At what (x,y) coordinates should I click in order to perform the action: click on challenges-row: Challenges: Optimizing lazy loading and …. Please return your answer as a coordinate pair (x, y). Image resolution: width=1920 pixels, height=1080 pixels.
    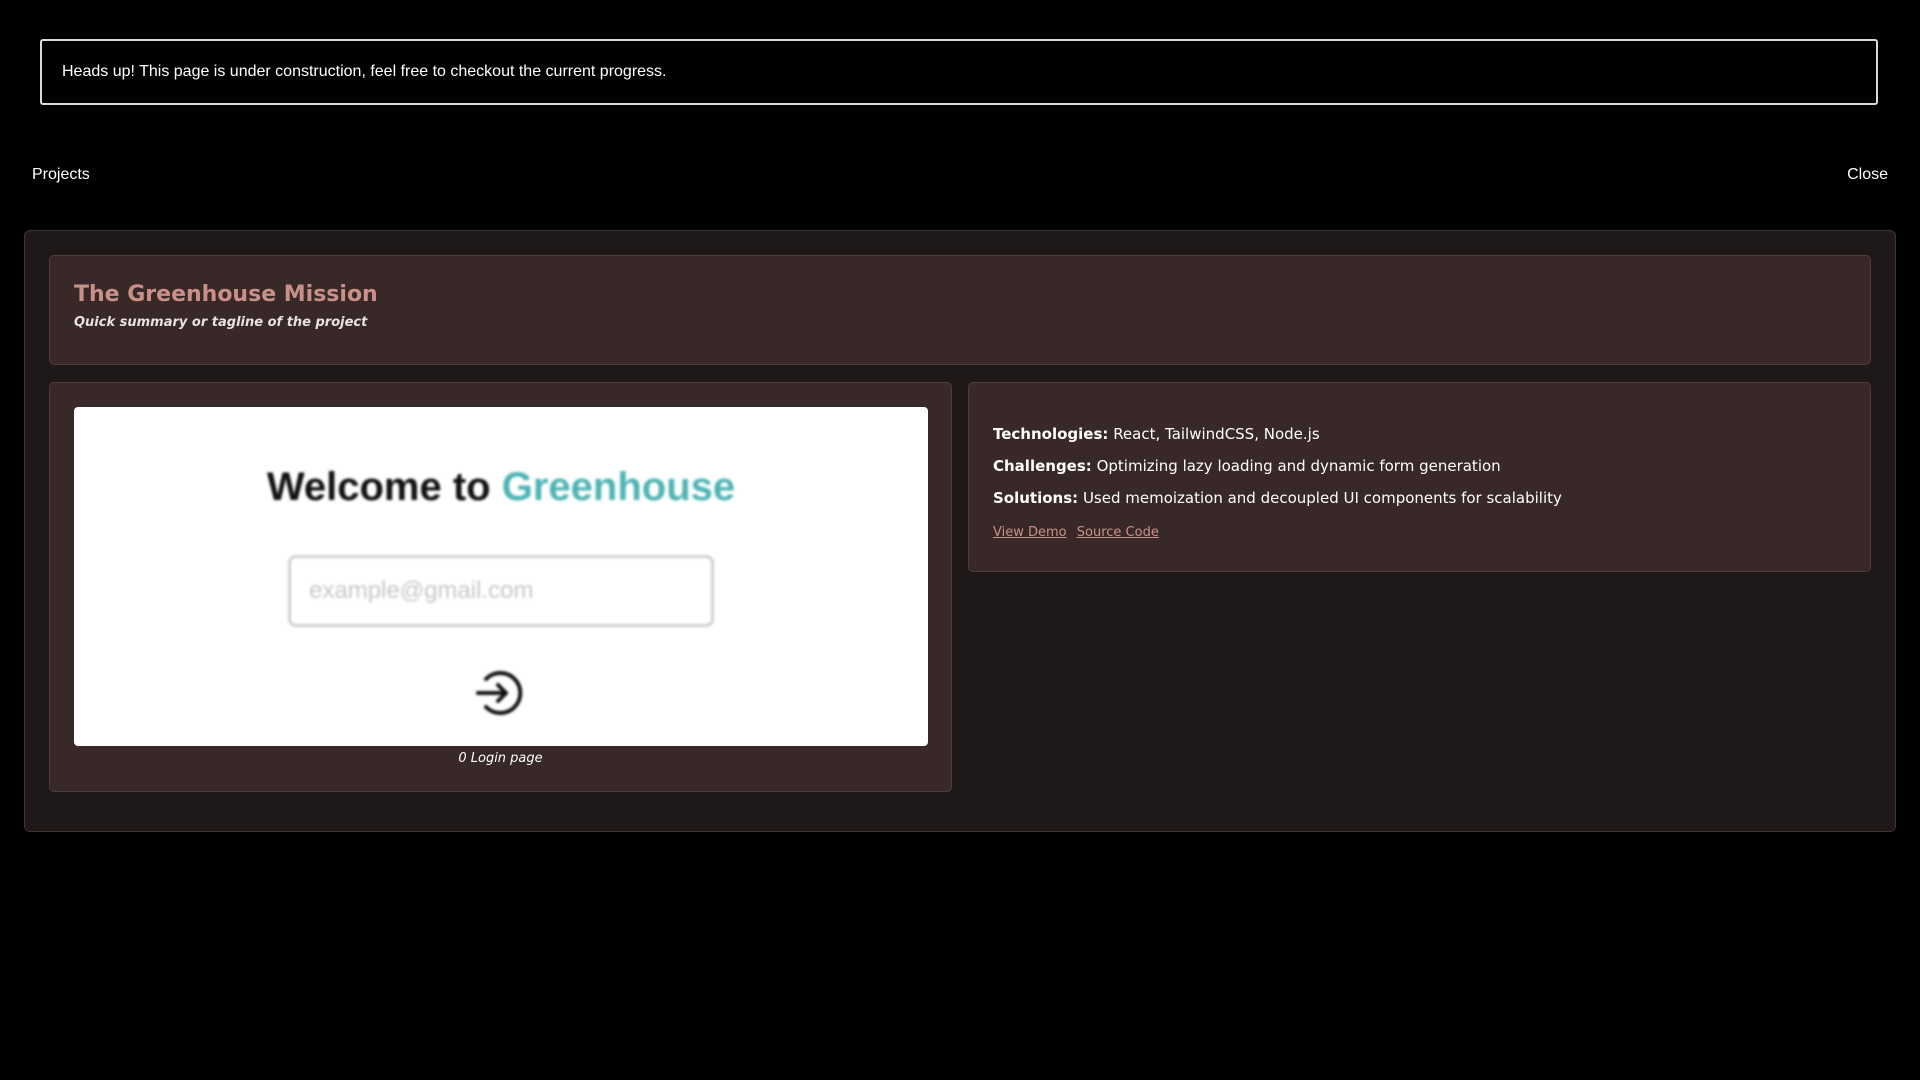
    Looking at the image, I should click on (1419, 466).